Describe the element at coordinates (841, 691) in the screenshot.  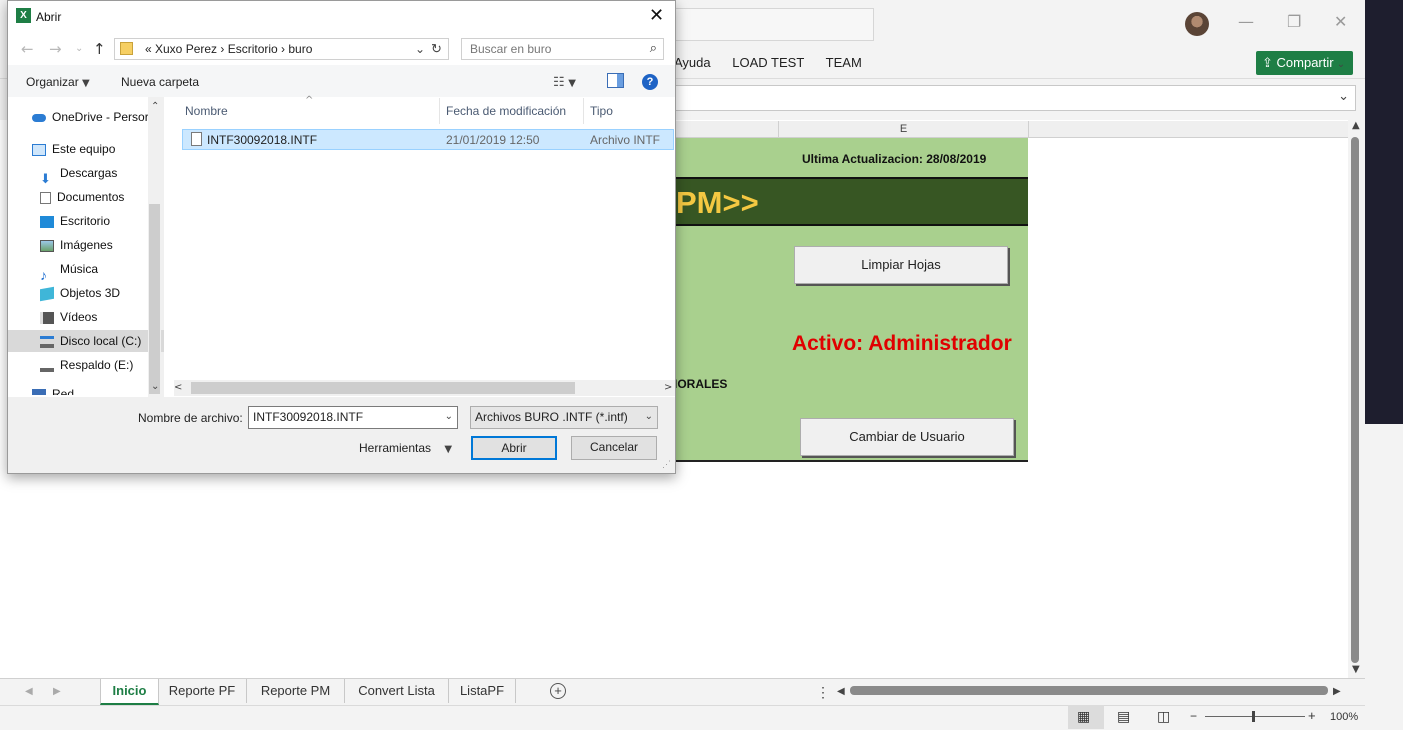
I see `hscroll-left-icon: ◀` at that location.